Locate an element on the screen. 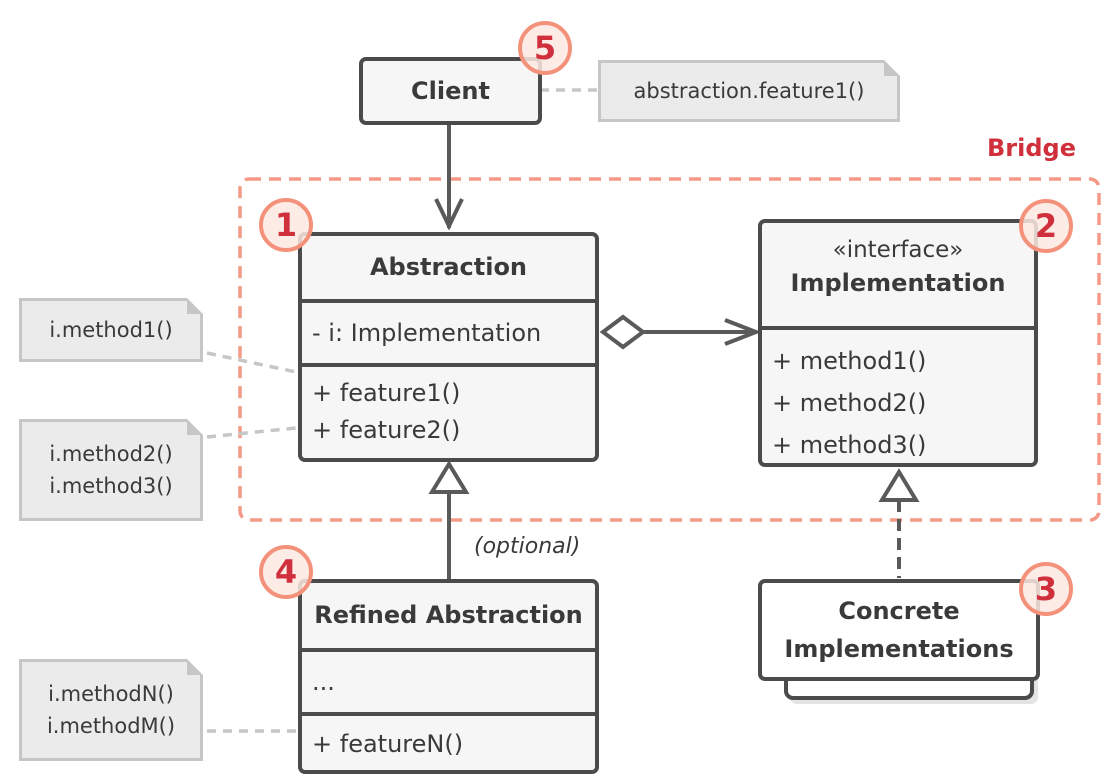 The height and width of the screenshot is (780, 1120). note-line: i.method3() is located at coordinates (111, 486).